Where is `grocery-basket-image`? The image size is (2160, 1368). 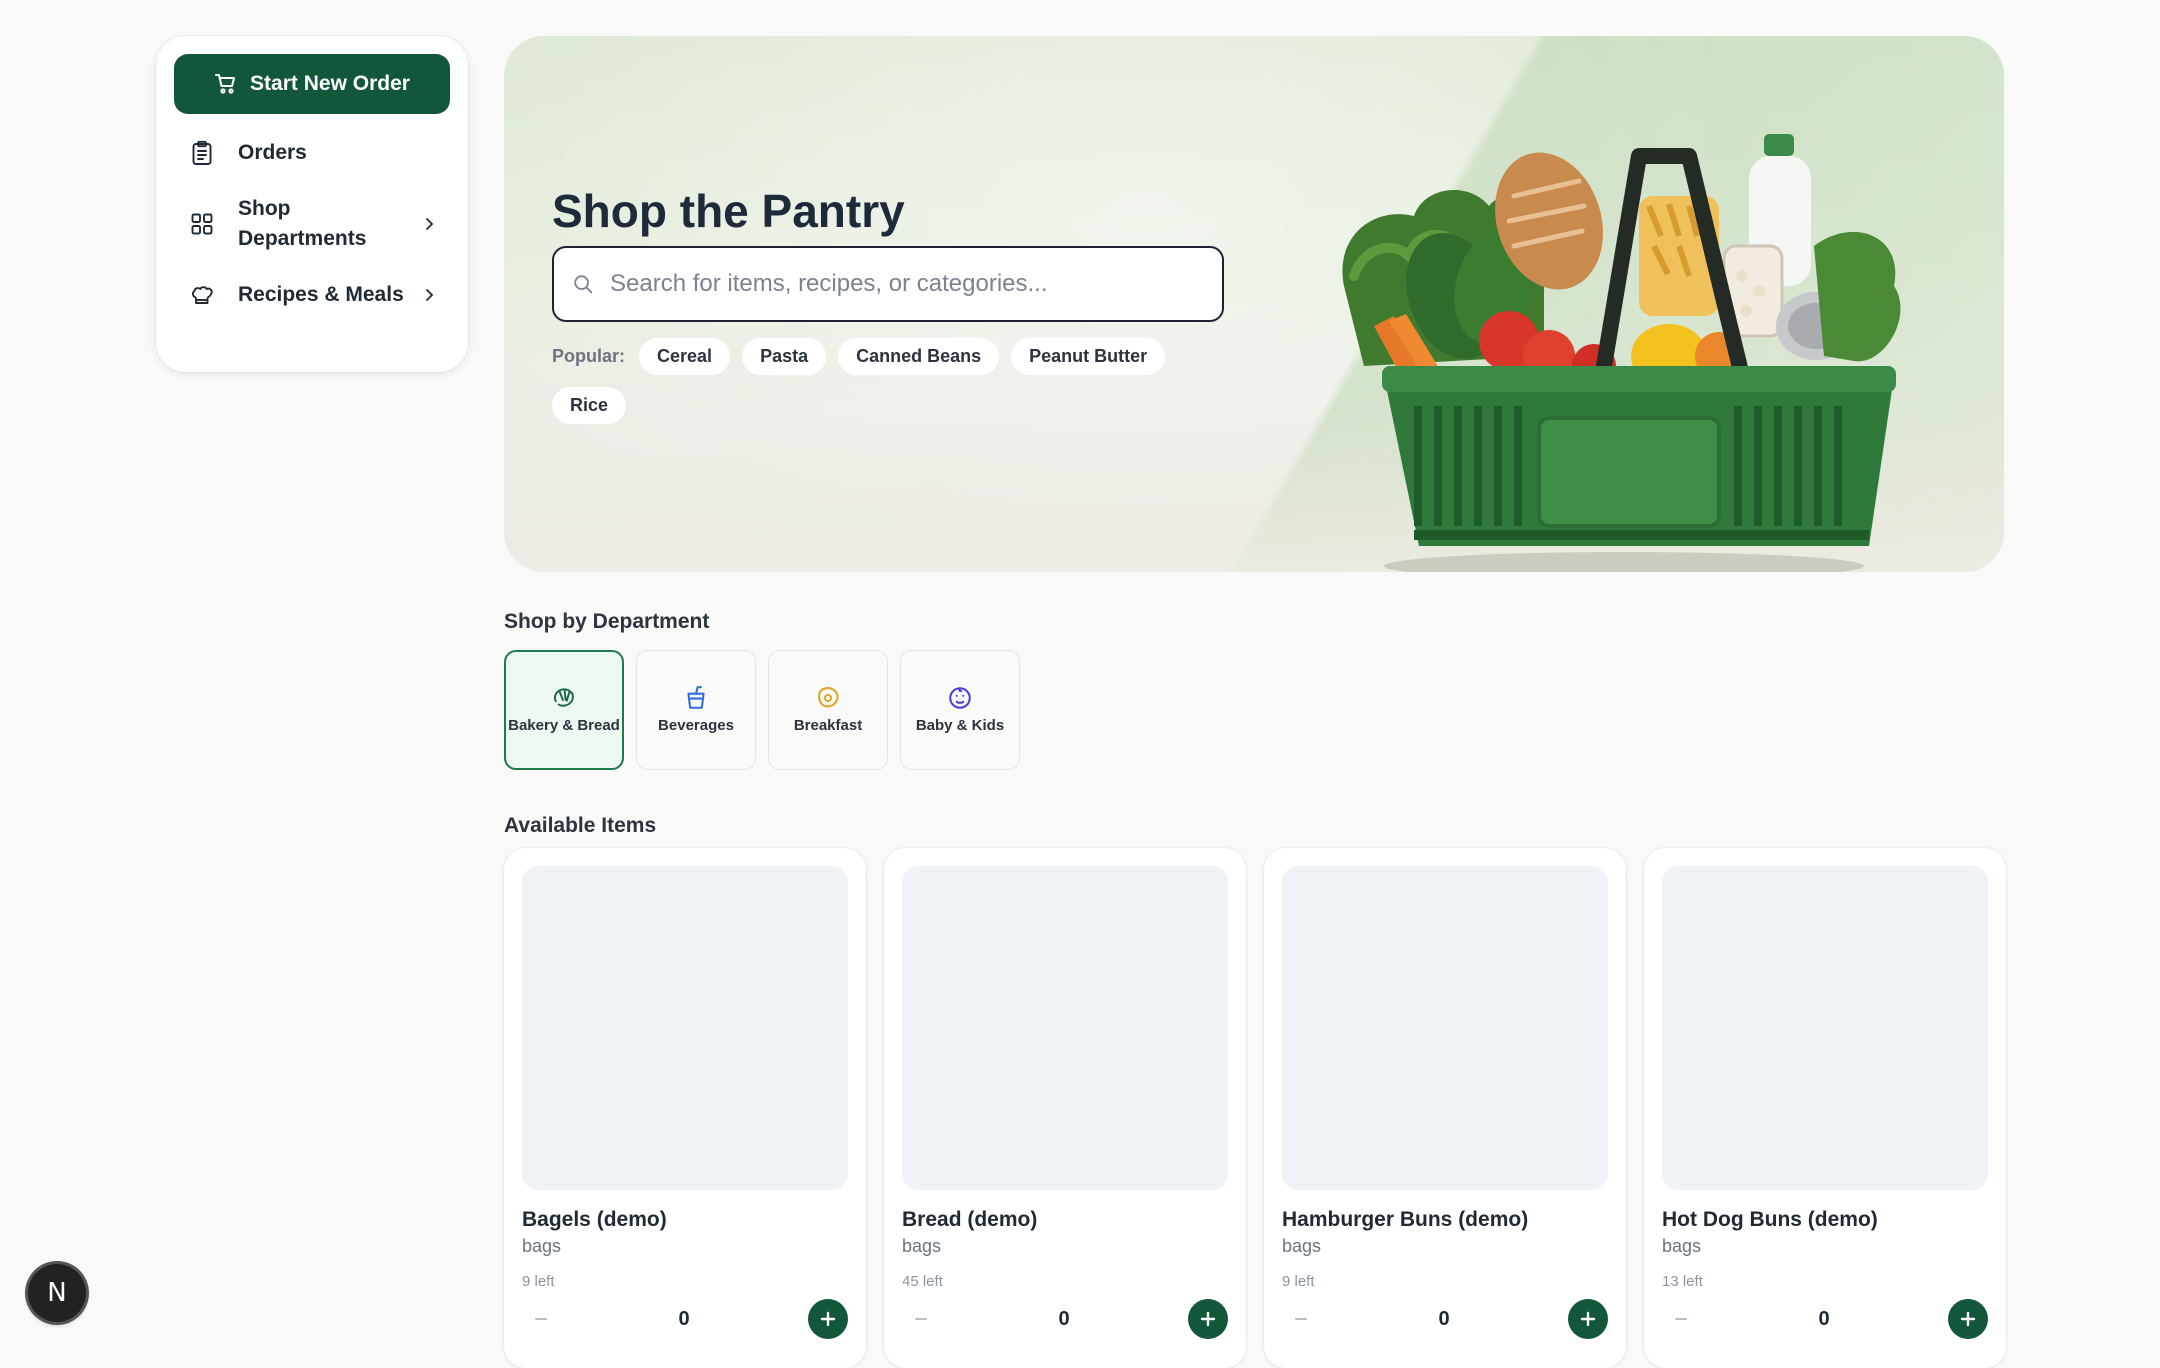 grocery-basket-image is located at coordinates (1614, 349).